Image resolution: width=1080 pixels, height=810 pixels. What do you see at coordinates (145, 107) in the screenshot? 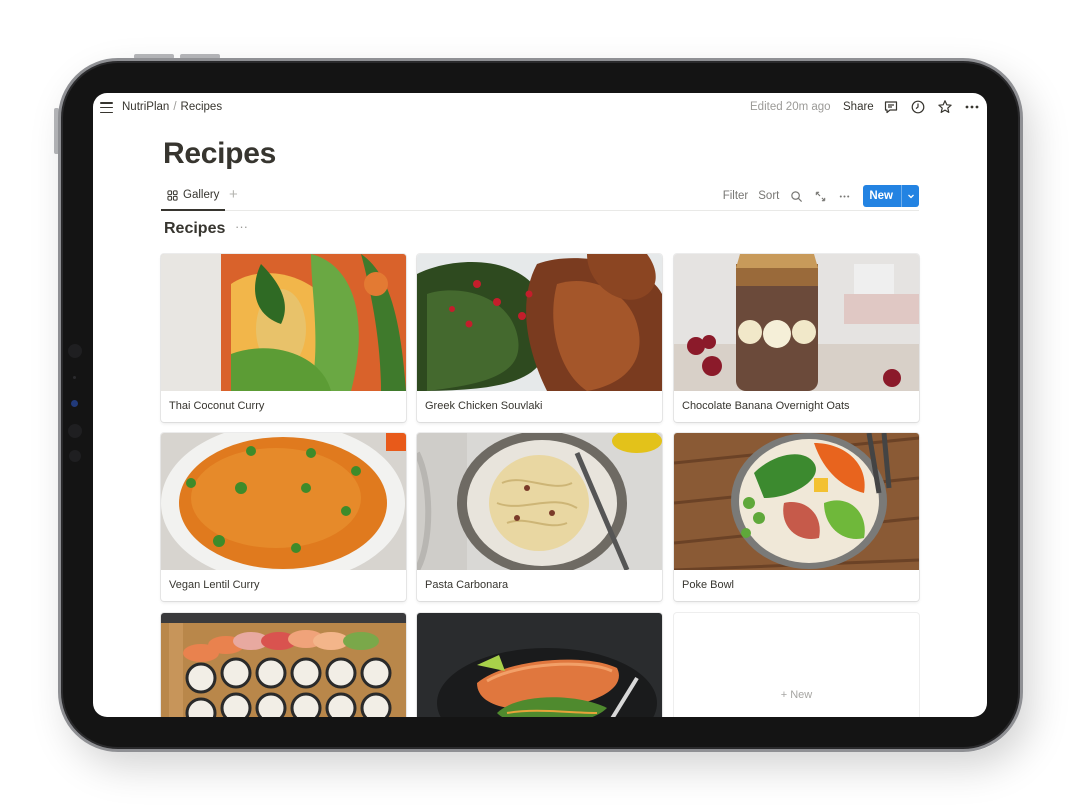
I see `breadcrumb-workspace: NutriPlan` at bounding box center [145, 107].